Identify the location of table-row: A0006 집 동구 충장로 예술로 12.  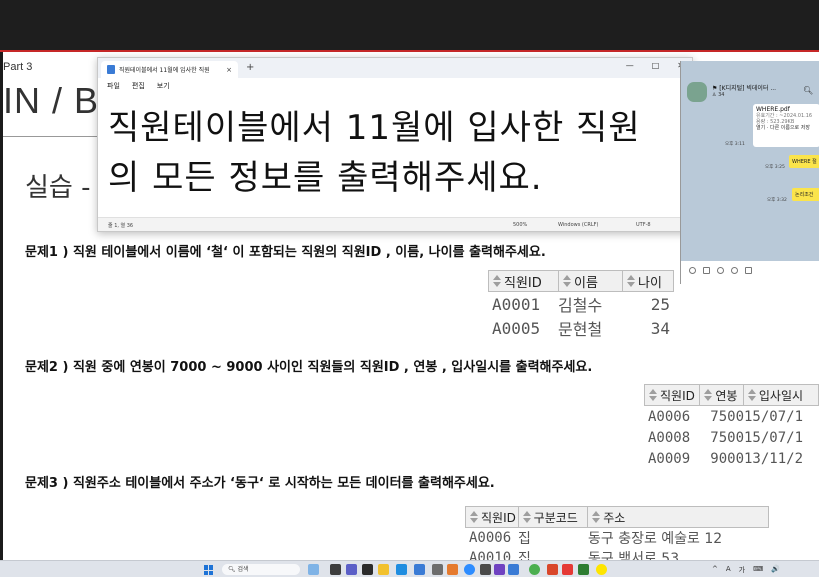
(596, 538).